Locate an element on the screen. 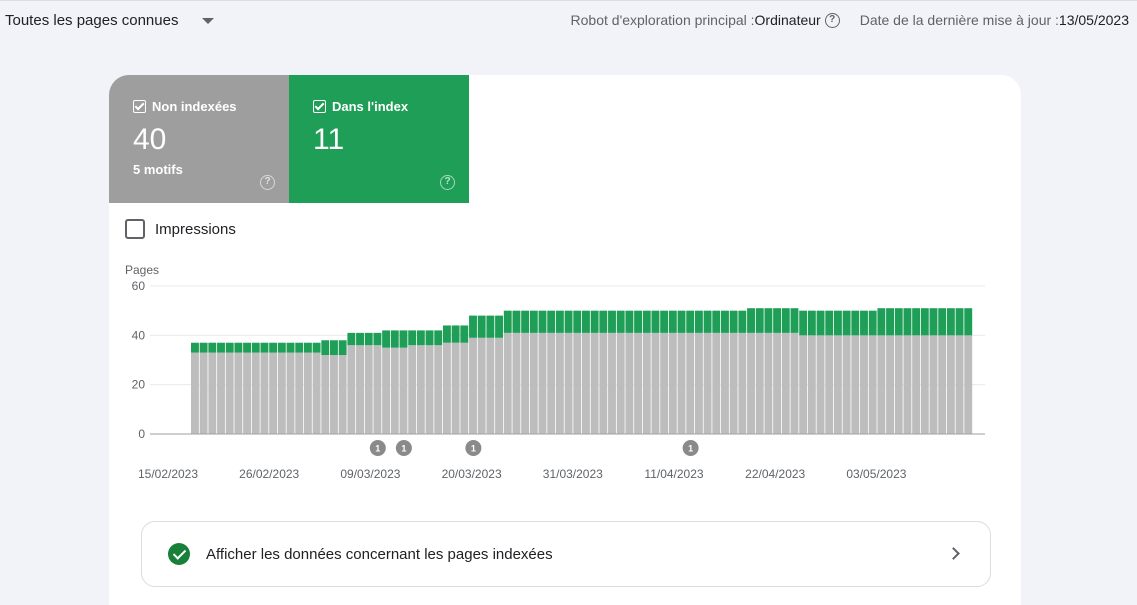  update-value: 13/05/2023 is located at coordinates (1093, 20).